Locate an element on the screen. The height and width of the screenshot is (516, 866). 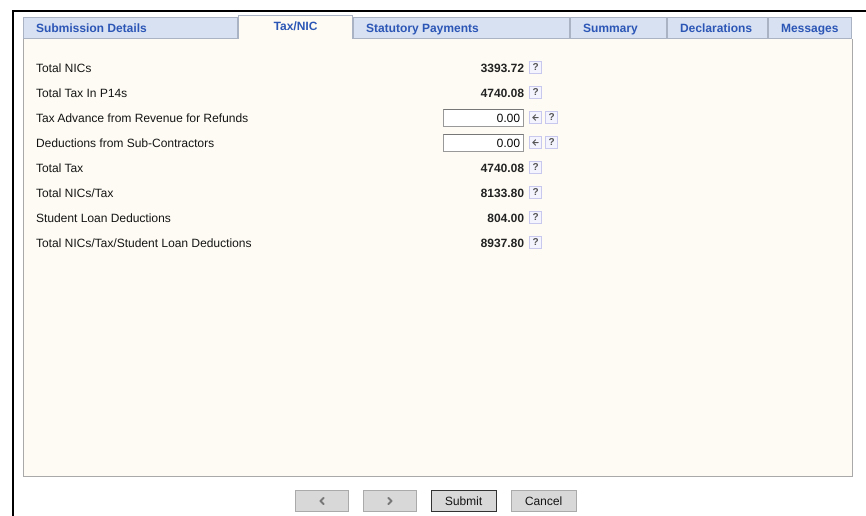
amount-value: 8937.80 is located at coordinates (502, 243).